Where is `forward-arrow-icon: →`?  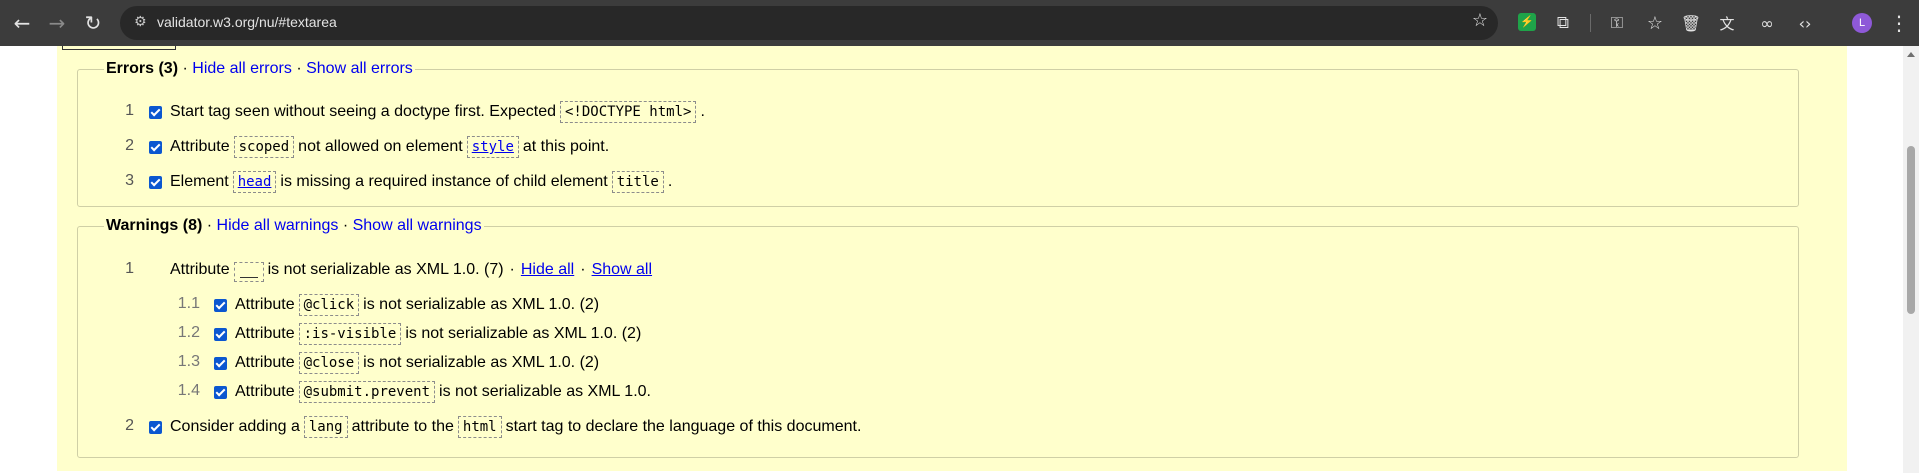
forward-arrow-icon: → is located at coordinates (57, 23).